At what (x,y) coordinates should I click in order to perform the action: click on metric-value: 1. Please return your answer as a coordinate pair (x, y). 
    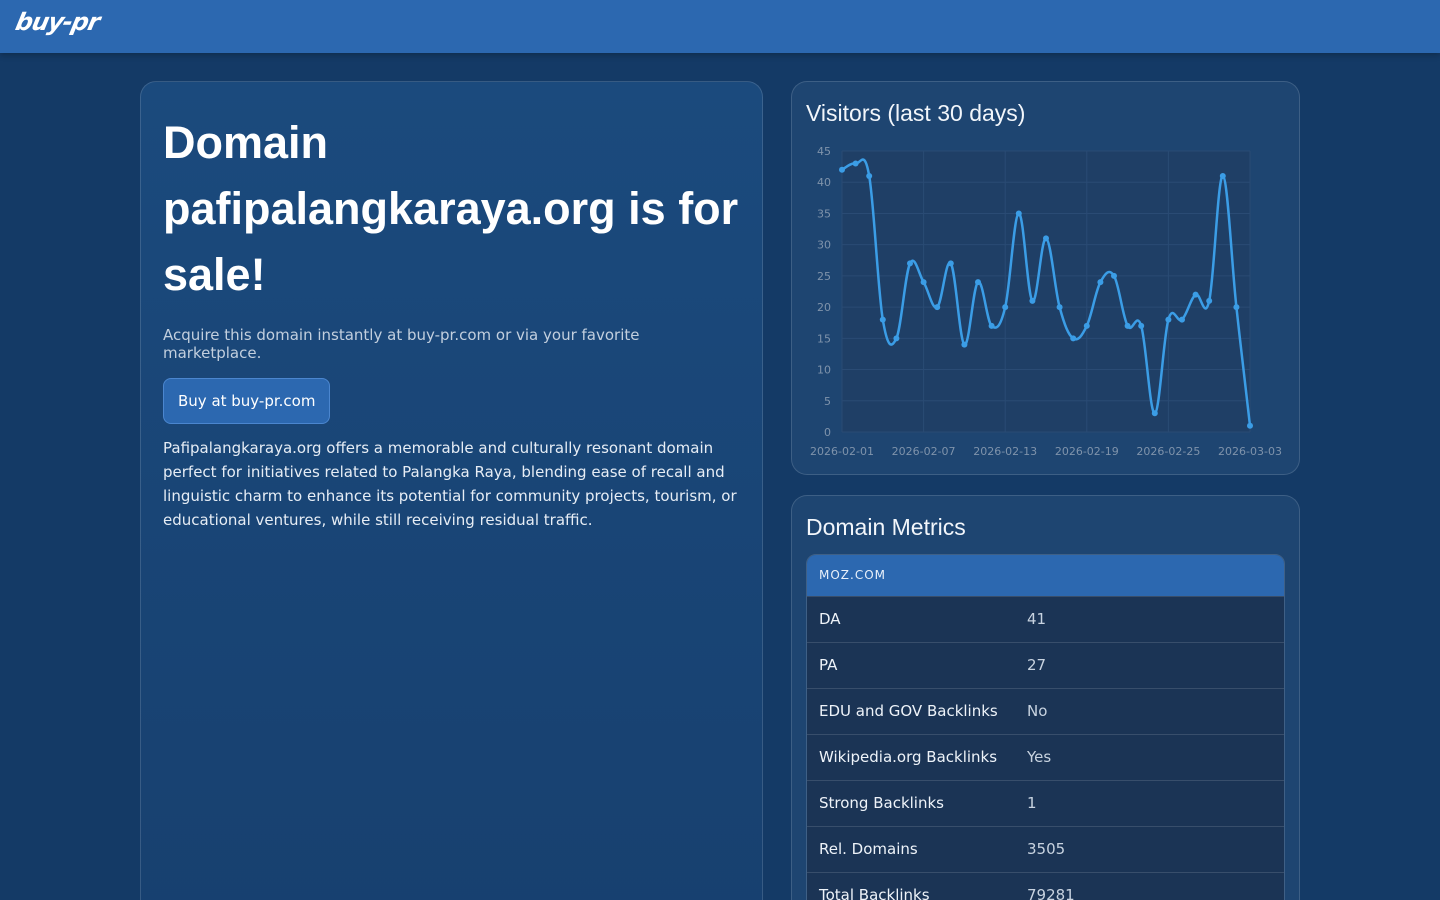
    Looking at the image, I should click on (1032, 803).